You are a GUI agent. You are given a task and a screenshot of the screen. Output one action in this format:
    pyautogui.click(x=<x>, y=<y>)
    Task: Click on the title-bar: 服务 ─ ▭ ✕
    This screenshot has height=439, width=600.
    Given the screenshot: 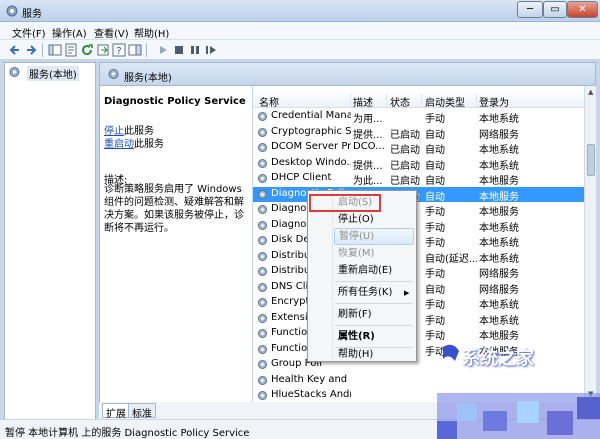 What is the action you would take?
    pyautogui.click(x=300, y=11)
    